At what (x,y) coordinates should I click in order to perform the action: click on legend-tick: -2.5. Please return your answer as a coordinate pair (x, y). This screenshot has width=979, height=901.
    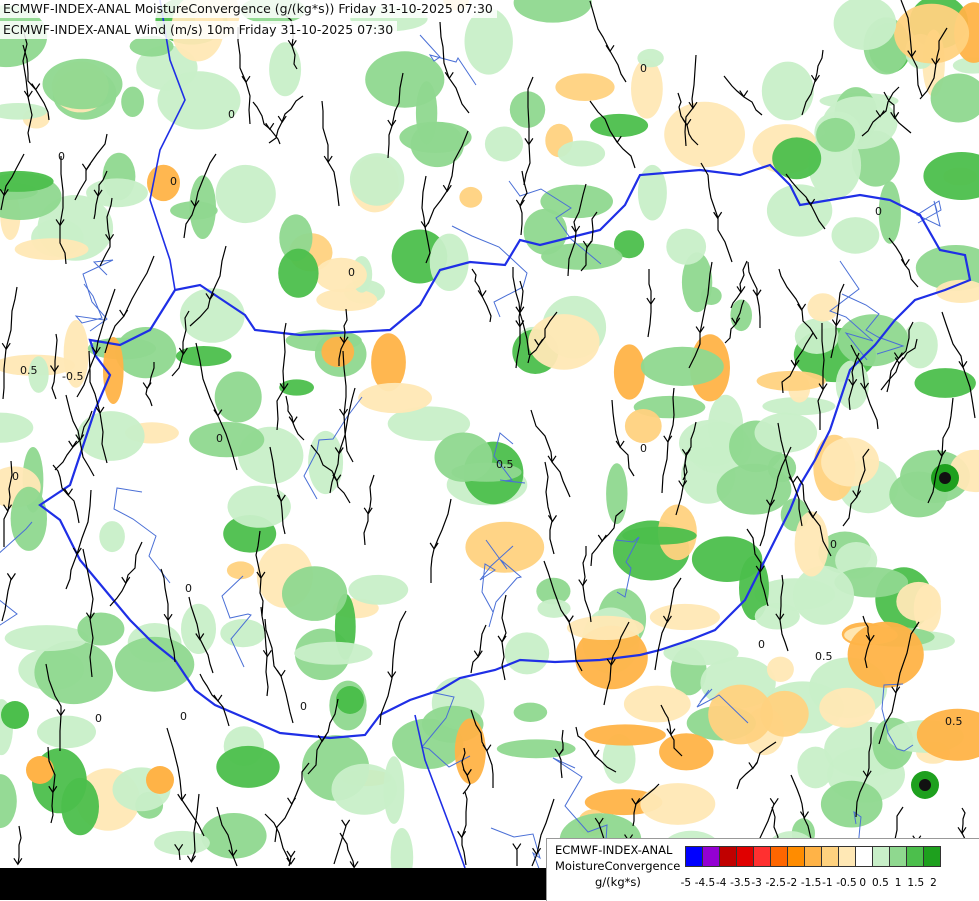
    Looking at the image, I should click on (775, 883).